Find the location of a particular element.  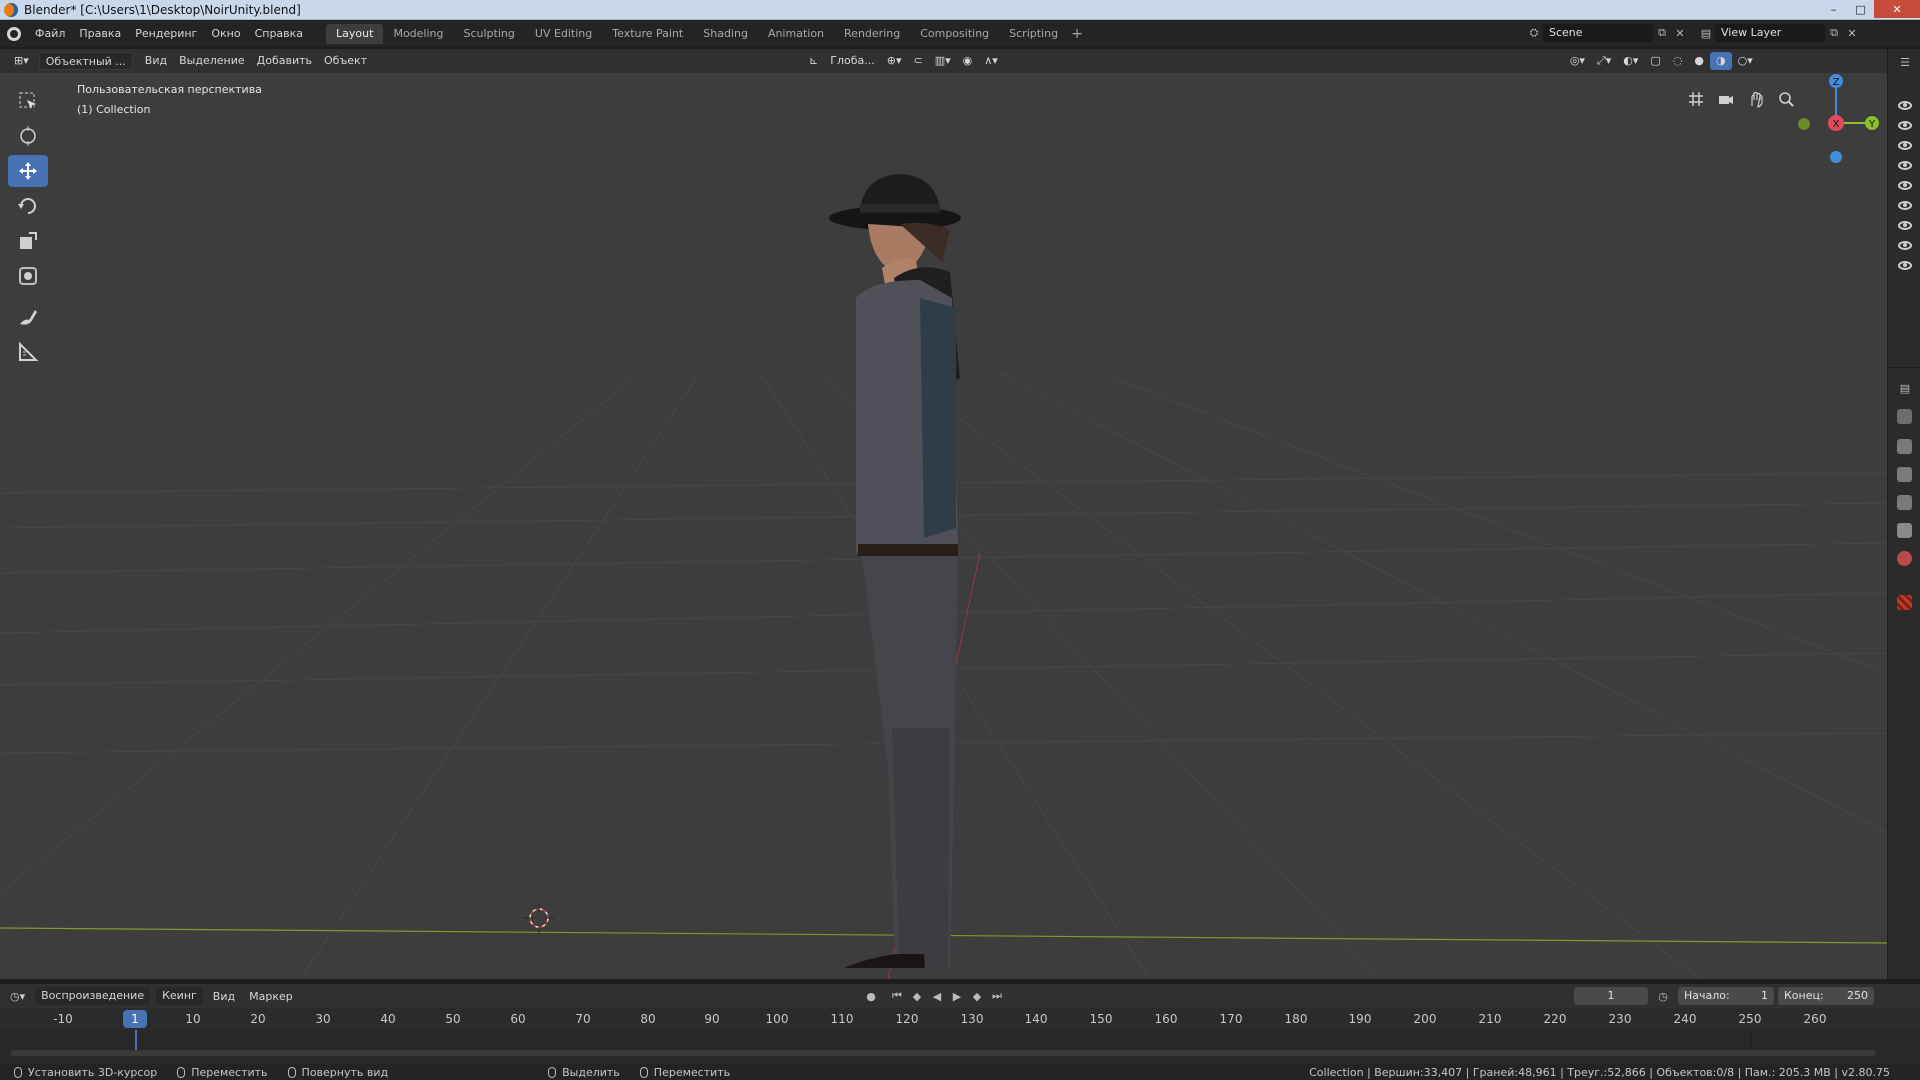

playback-menu: Воспроизведение is located at coordinates (93, 996).